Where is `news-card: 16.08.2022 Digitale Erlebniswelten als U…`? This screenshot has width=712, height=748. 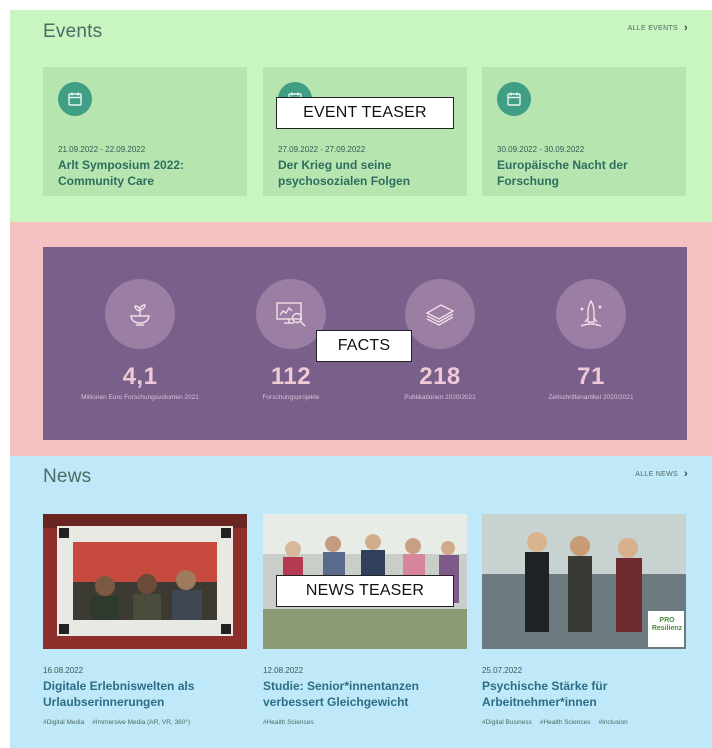 news-card: 16.08.2022 Digitale Erlebniswelten als U… is located at coordinates (145, 620).